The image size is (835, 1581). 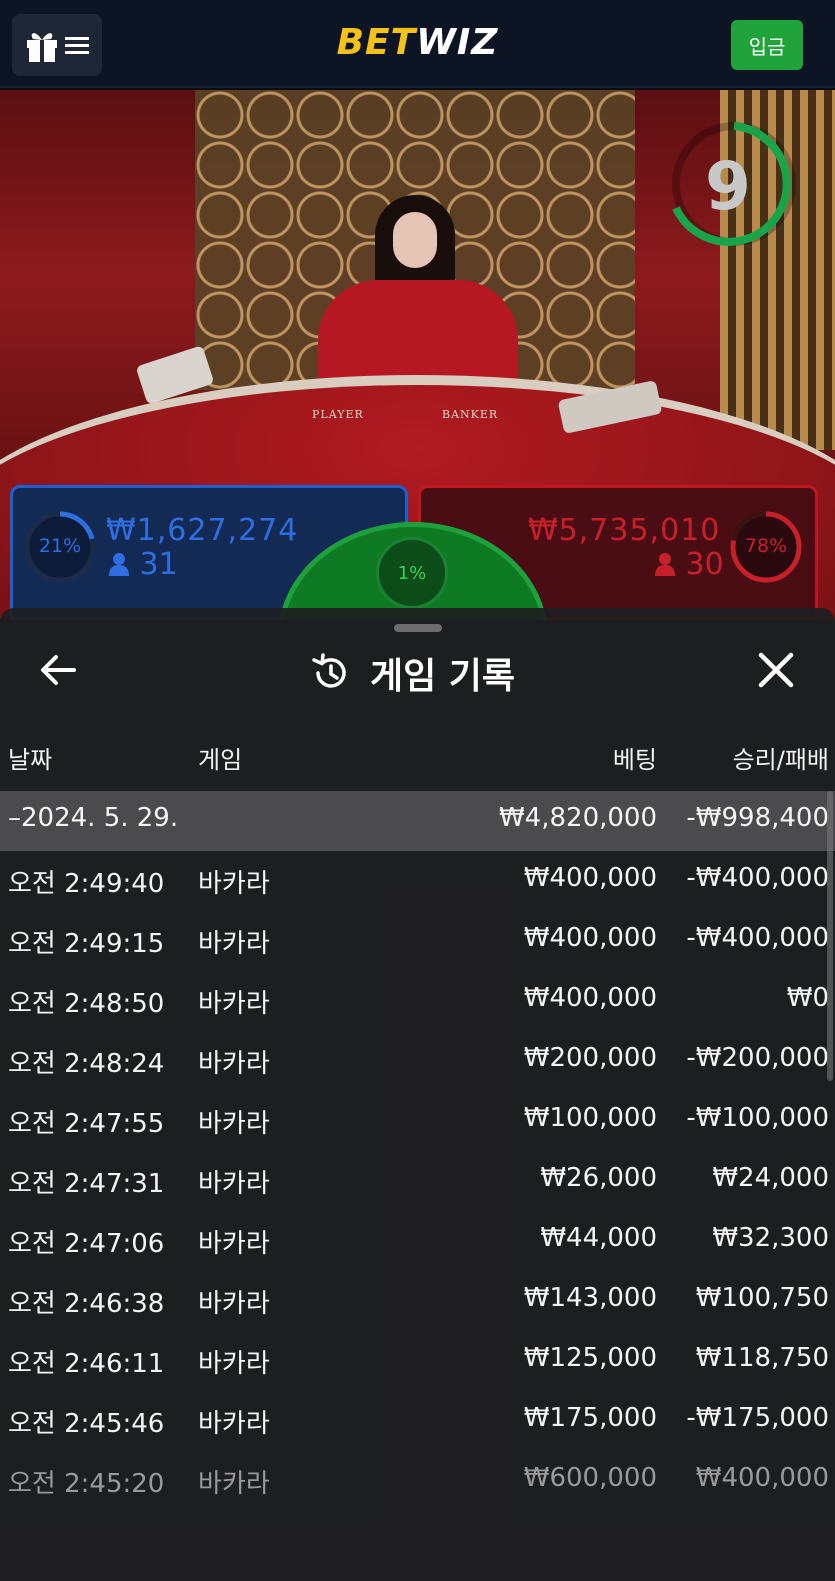 What do you see at coordinates (417, 1061) in the screenshot?
I see `history-row: 오전 2:48:24 바카라 ₩200,000 -₩200,000` at bounding box center [417, 1061].